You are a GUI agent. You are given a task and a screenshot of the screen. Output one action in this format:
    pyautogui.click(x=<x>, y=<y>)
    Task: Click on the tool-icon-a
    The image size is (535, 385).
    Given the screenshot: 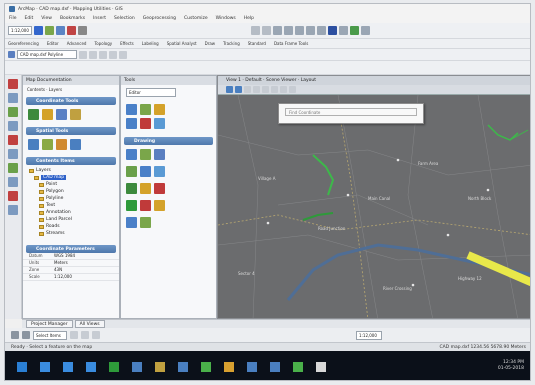 What is the action you would take?
    pyautogui.click(x=83, y=54)
    